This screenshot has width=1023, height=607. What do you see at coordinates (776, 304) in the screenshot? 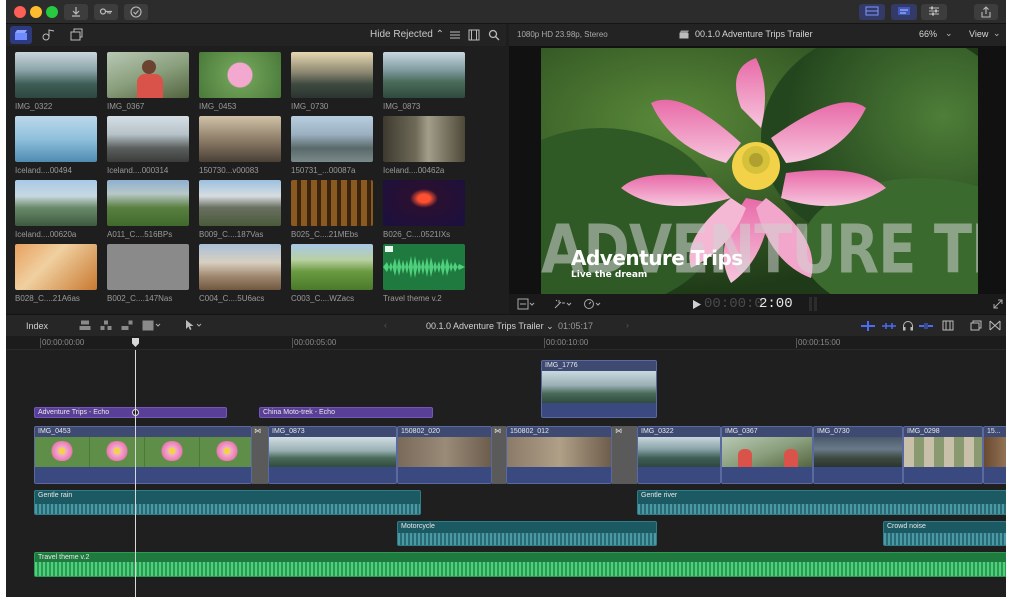
I see `timecode-display: 2:00` at bounding box center [776, 304].